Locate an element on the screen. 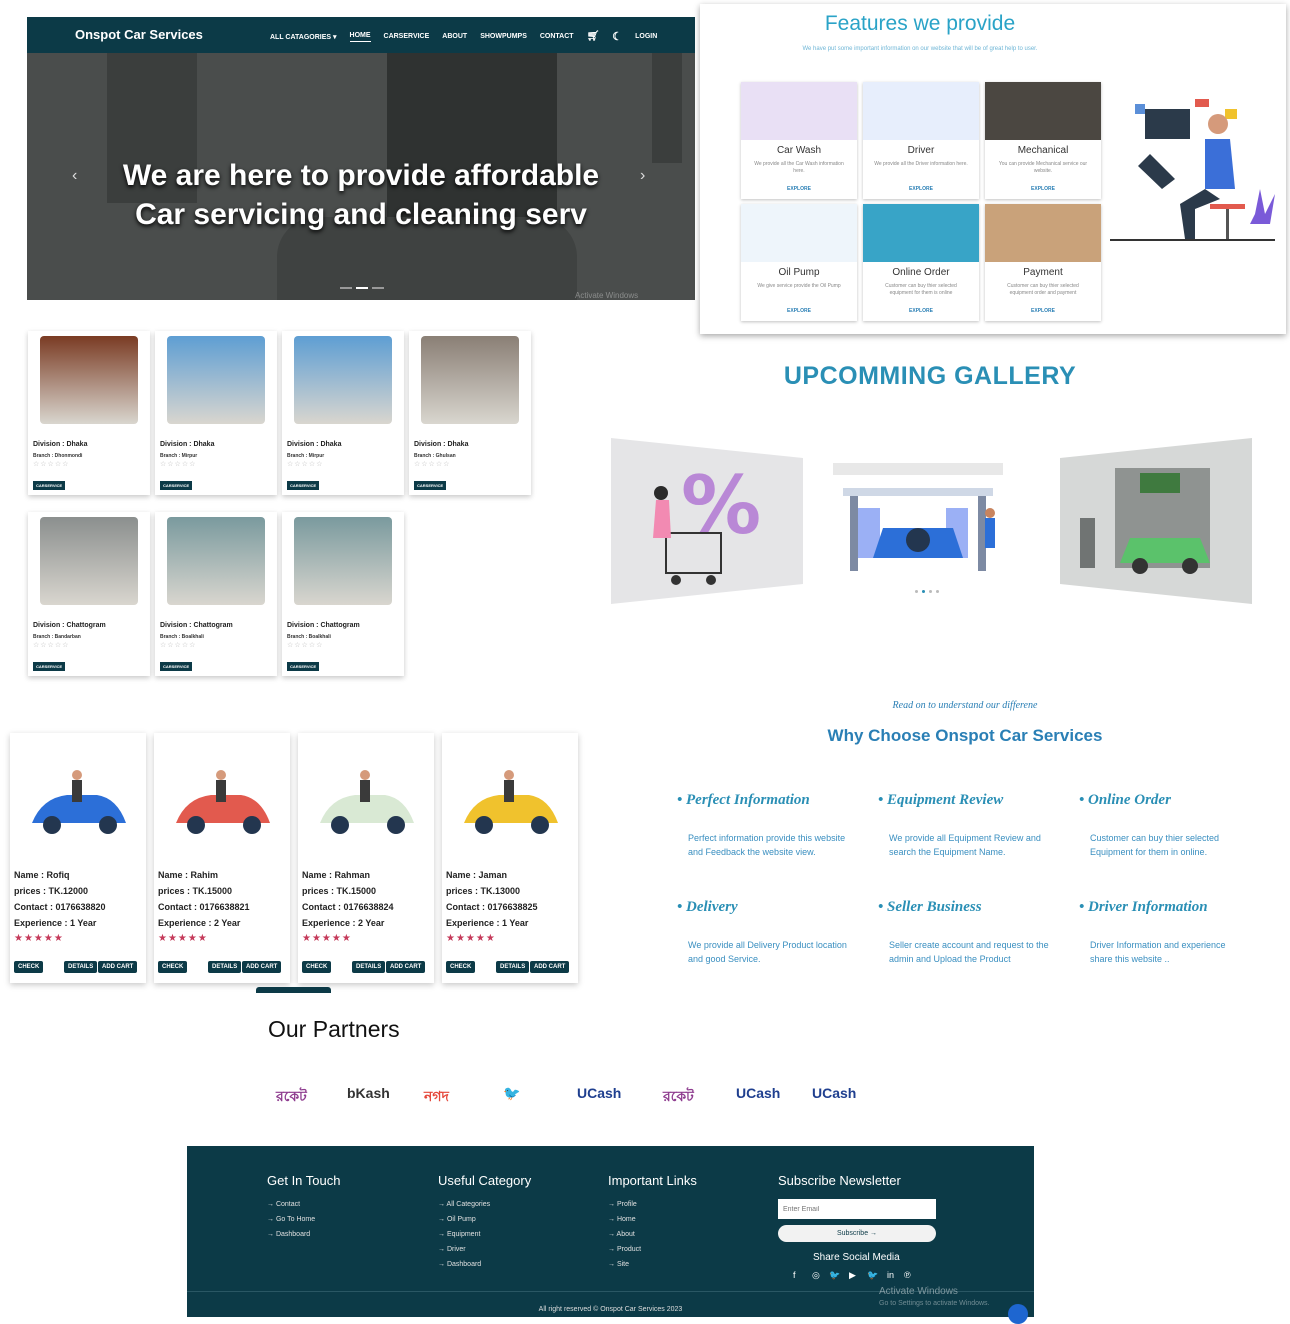 The height and width of the screenshot is (1324, 1290). footer-link: → Product is located at coordinates (624, 1249).